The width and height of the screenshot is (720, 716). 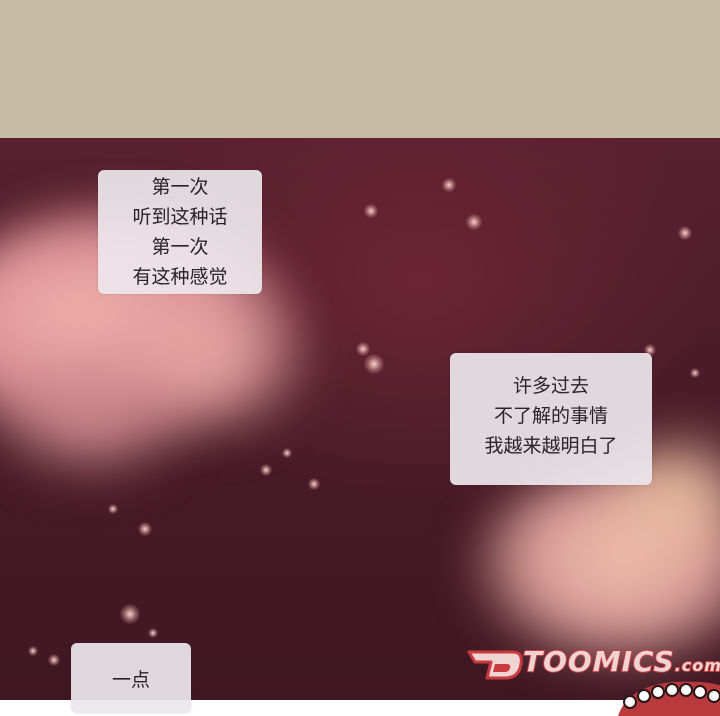 What do you see at coordinates (180, 277) in the screenshot?
I see `bubble-line: 有这种感觉` at bounding box center [180, 277].